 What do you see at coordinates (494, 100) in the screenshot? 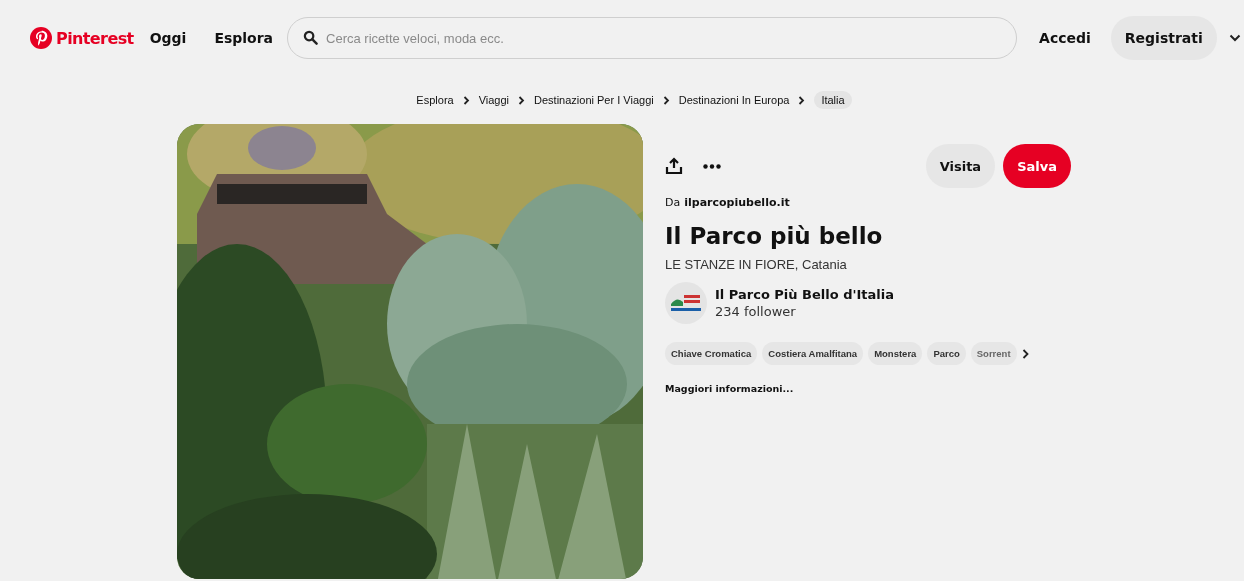
I see `breadcrumb-link: Viaggi` at bounding box center [494, 100].